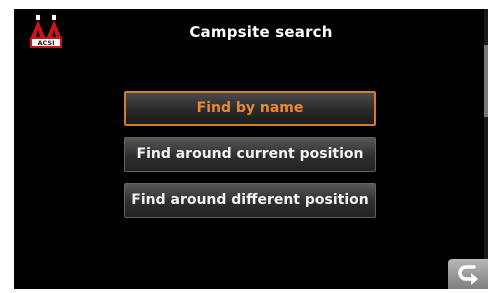 The width and height of the screenshot is (497, 293). Describe the element at coordinates (250, 154) in the screenshot. I see `find-around-current-position-button: Find around current position` at that location.